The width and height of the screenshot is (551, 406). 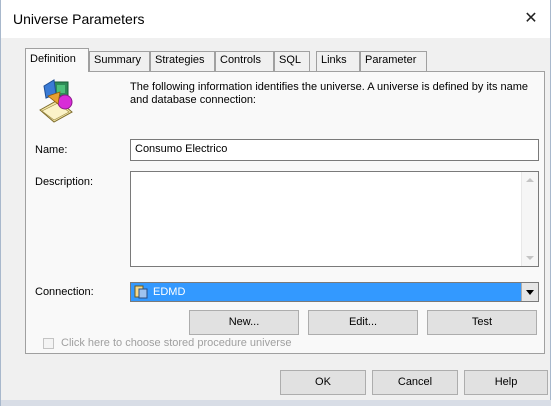 What do you see at coordinates (119, 61) in the screenshot?
I see `tab-summary: Summary` at bounding box center [119, 61].